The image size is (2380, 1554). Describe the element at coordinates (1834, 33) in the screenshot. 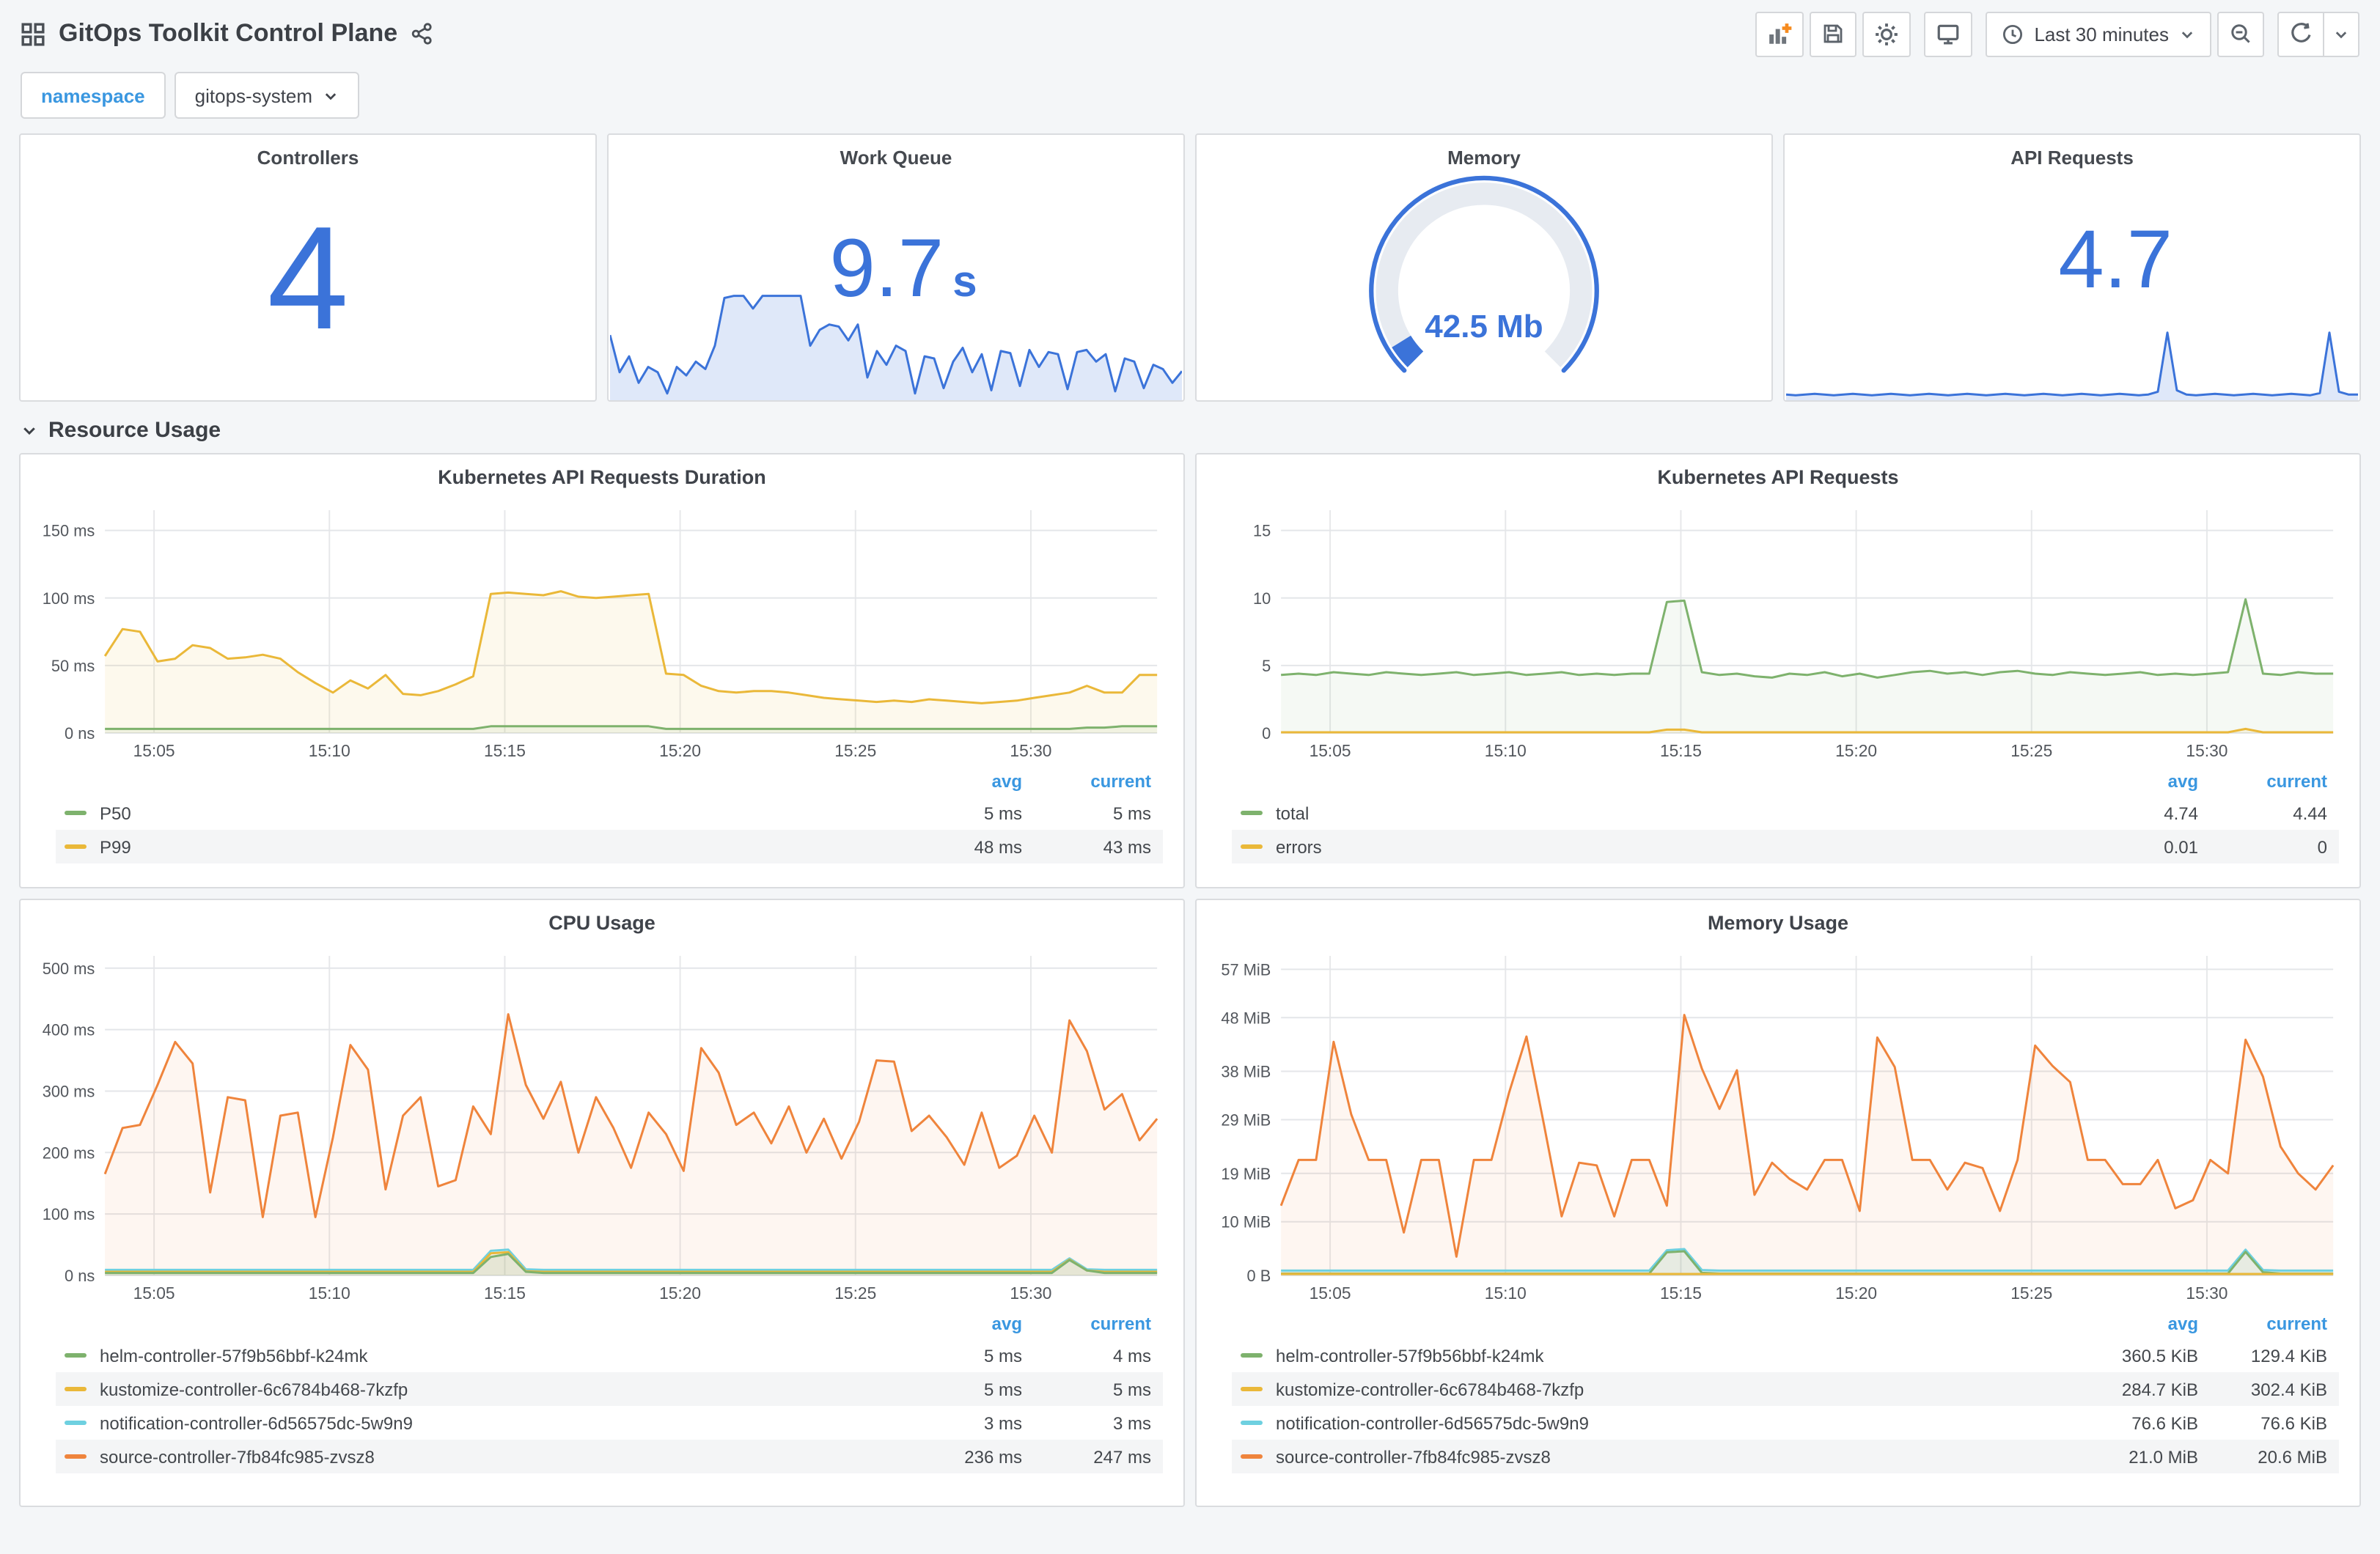

I see `save-dashboard-button` at that location.